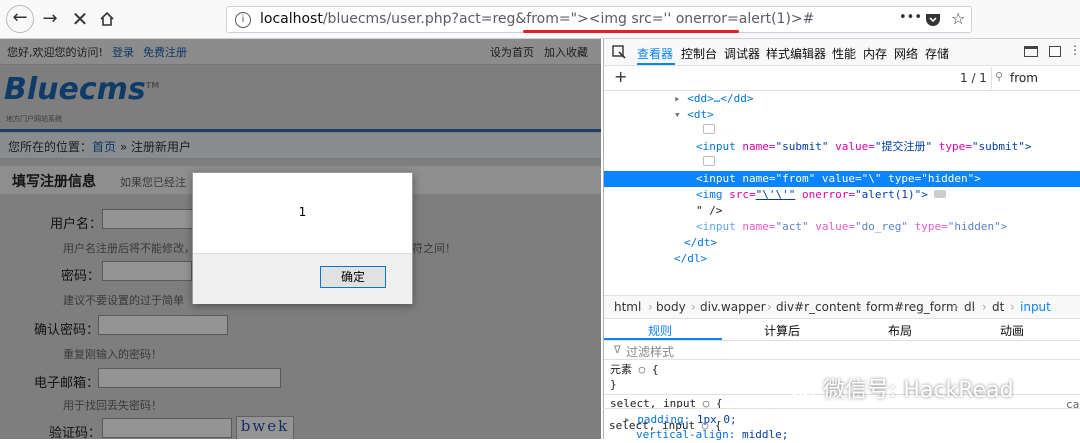 This screenshot has width=1080, height=443. Describe the element at coordinates (655, 53) in the screenshot. I see `tab-inspector: 查看器` at that location.